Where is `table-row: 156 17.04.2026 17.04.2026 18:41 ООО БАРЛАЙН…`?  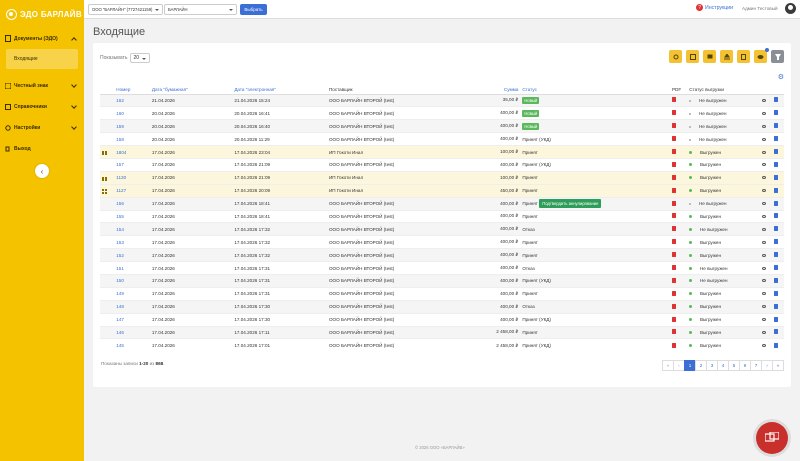
table-row: 156 17.04.2026 17.04.2026 18:41 ООО БАРЛАЙН… is located at coordinates (442, 203).